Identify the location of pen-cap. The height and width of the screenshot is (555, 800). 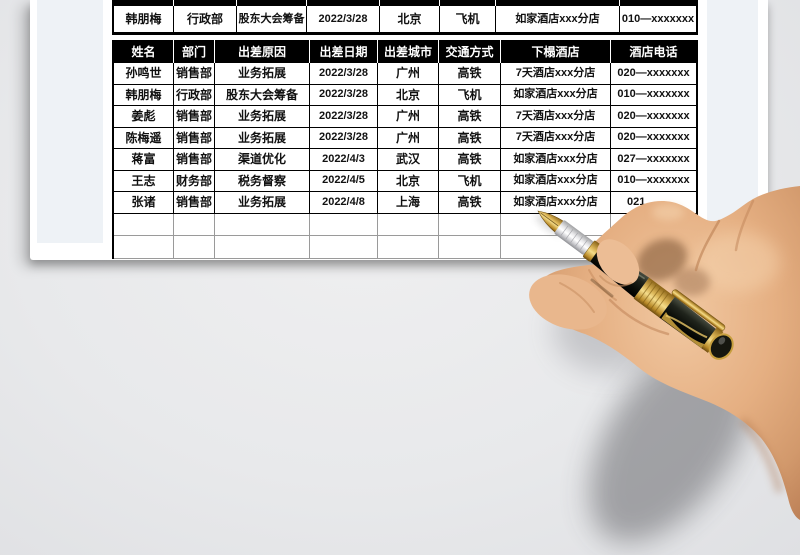
(688, 323).